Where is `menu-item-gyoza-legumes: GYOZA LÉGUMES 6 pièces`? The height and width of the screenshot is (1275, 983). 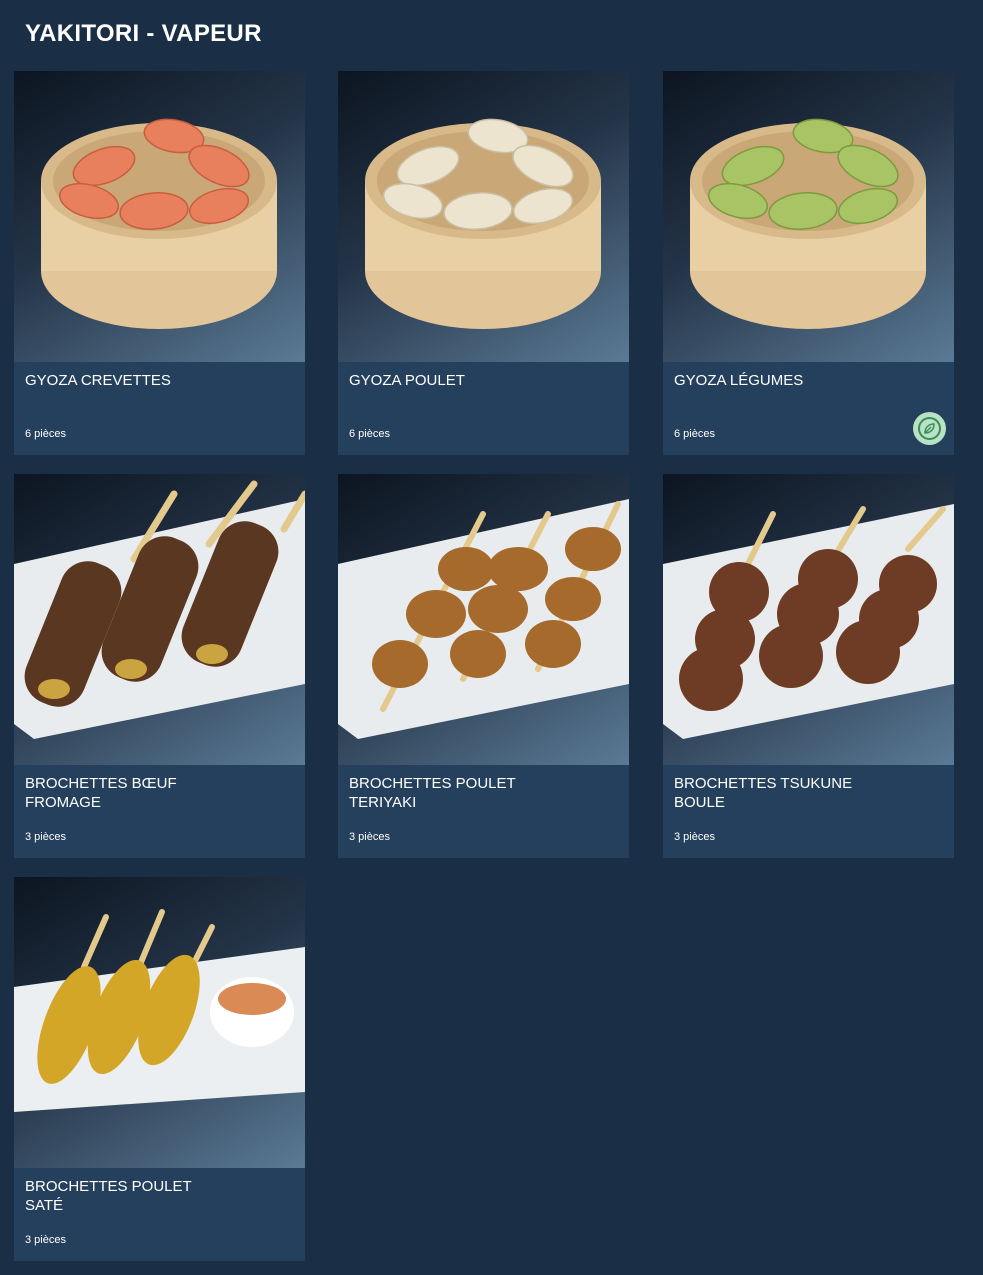
menu-item-gyoza-legumes: GYOZA LÉGUMES 6 pièces is located at coordinates (808, 263).